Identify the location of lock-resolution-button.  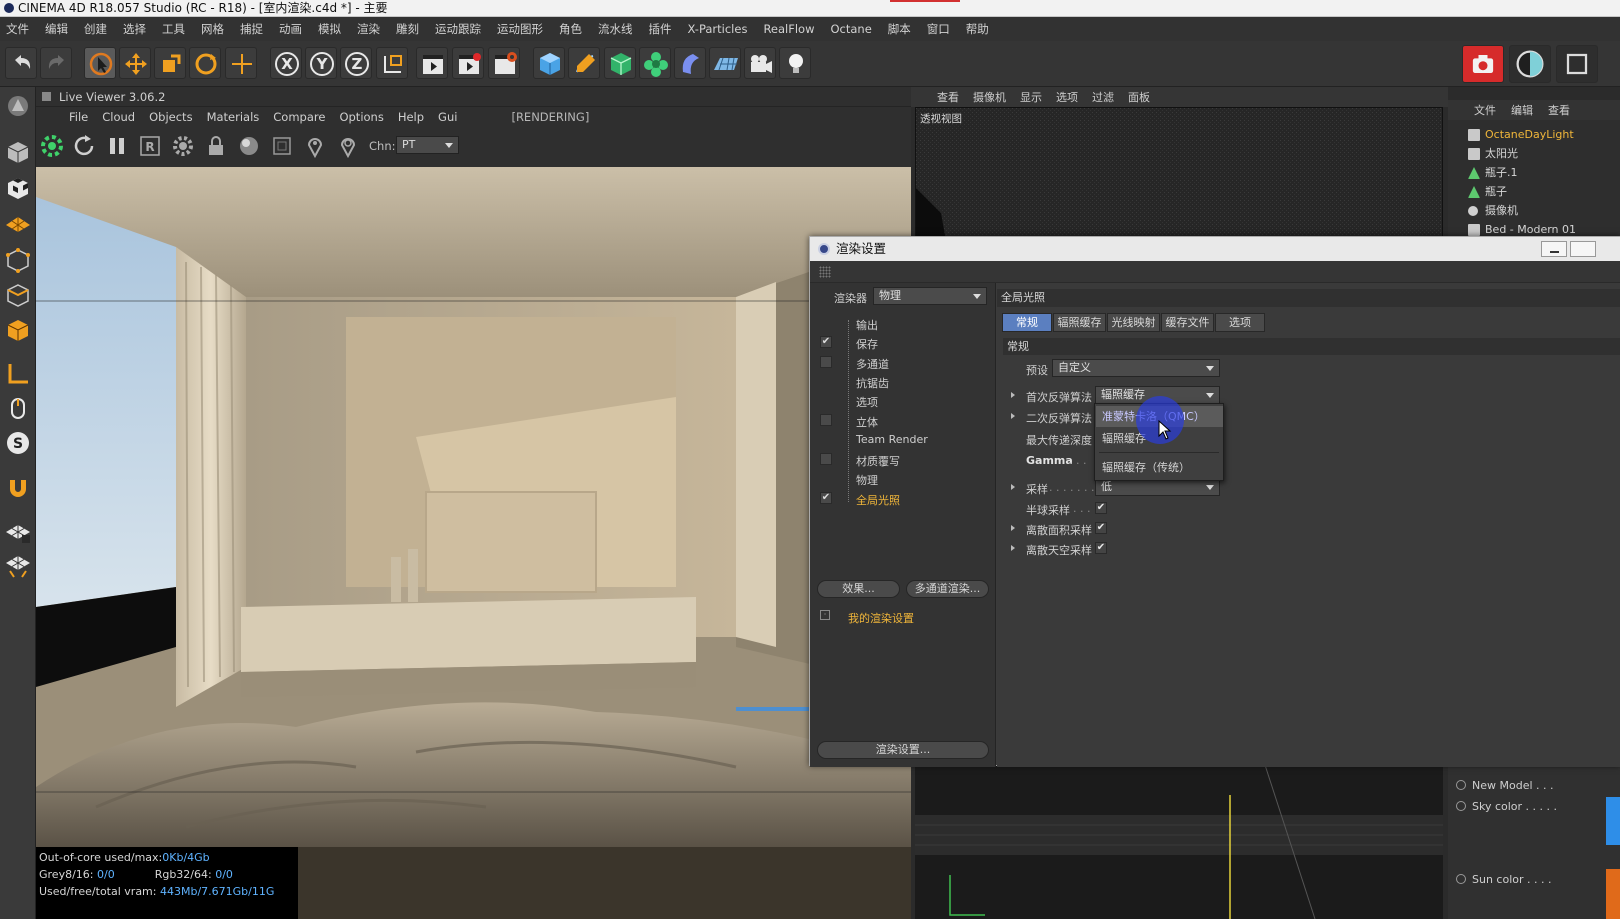
(216, 146).